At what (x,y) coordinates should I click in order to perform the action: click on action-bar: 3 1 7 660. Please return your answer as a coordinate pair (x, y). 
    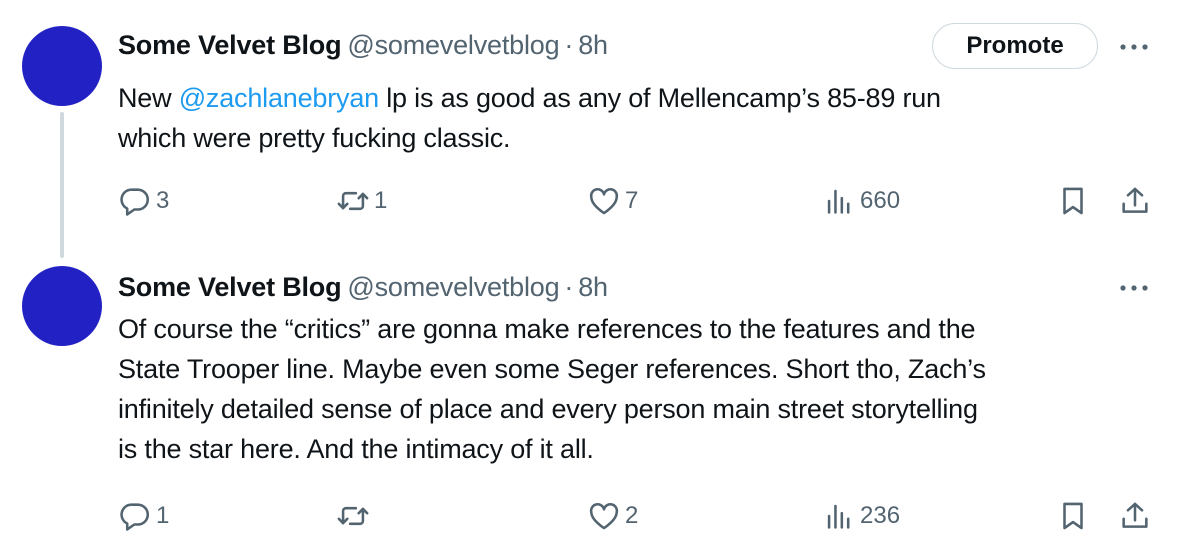
    Looking at the image, I should click on (638, 201).